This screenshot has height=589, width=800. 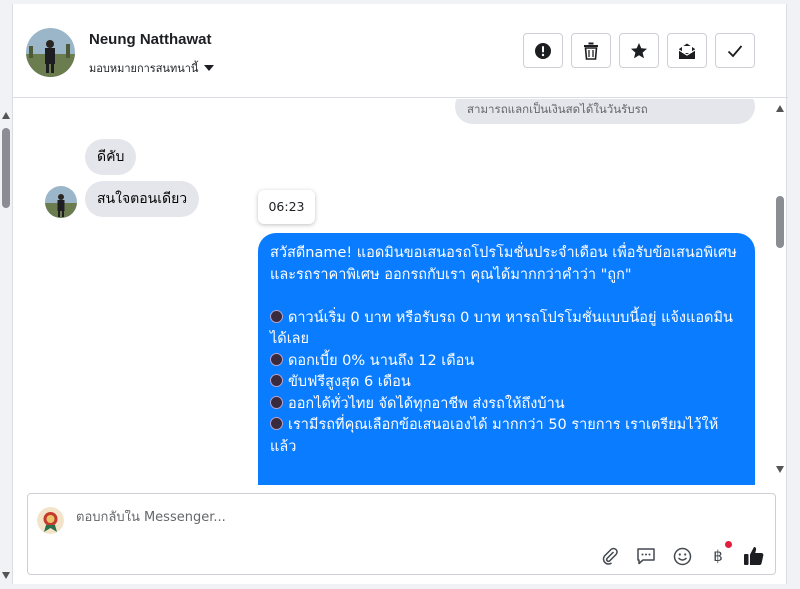 I want to click on page-avatar, so click(x=50, y=520).